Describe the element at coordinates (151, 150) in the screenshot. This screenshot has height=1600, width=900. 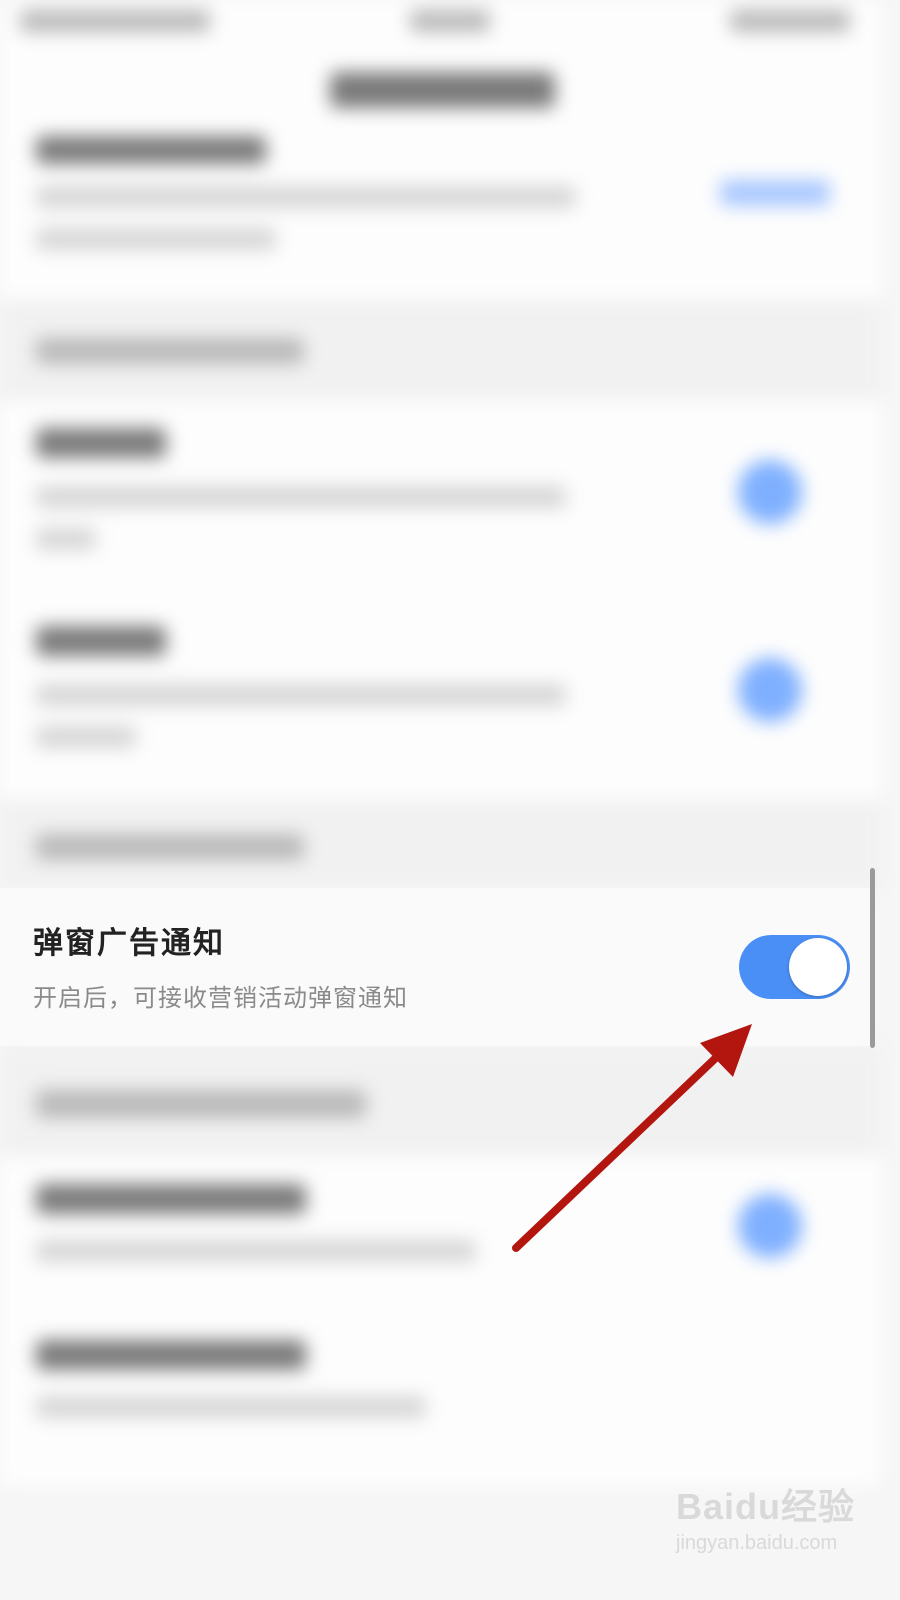
I see `blurred-setting-title` at that location.